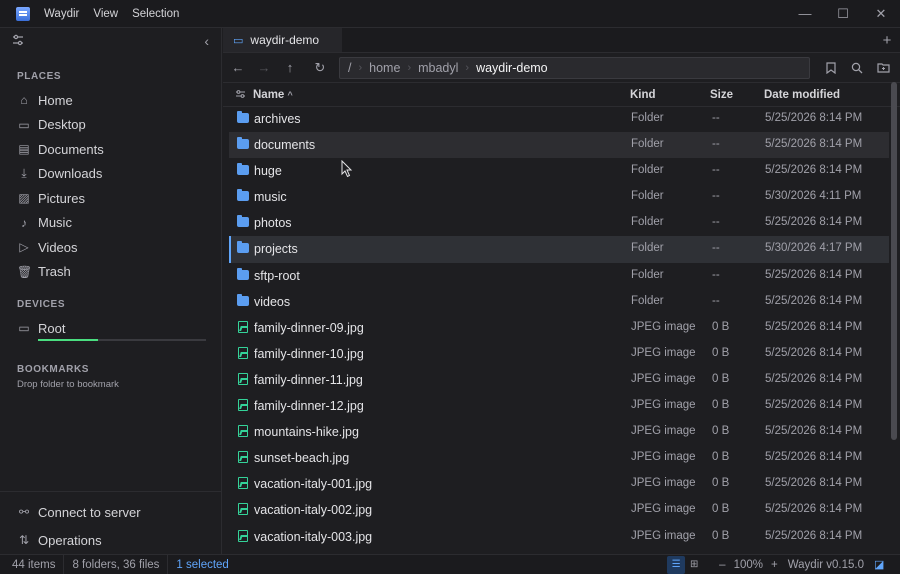 The height and width of the screenshot is (574, 900). What do you see at coordinates (273, 95) in the screenshot?
I see `column-header-name: Name ^` at bounding box center [273, 95].